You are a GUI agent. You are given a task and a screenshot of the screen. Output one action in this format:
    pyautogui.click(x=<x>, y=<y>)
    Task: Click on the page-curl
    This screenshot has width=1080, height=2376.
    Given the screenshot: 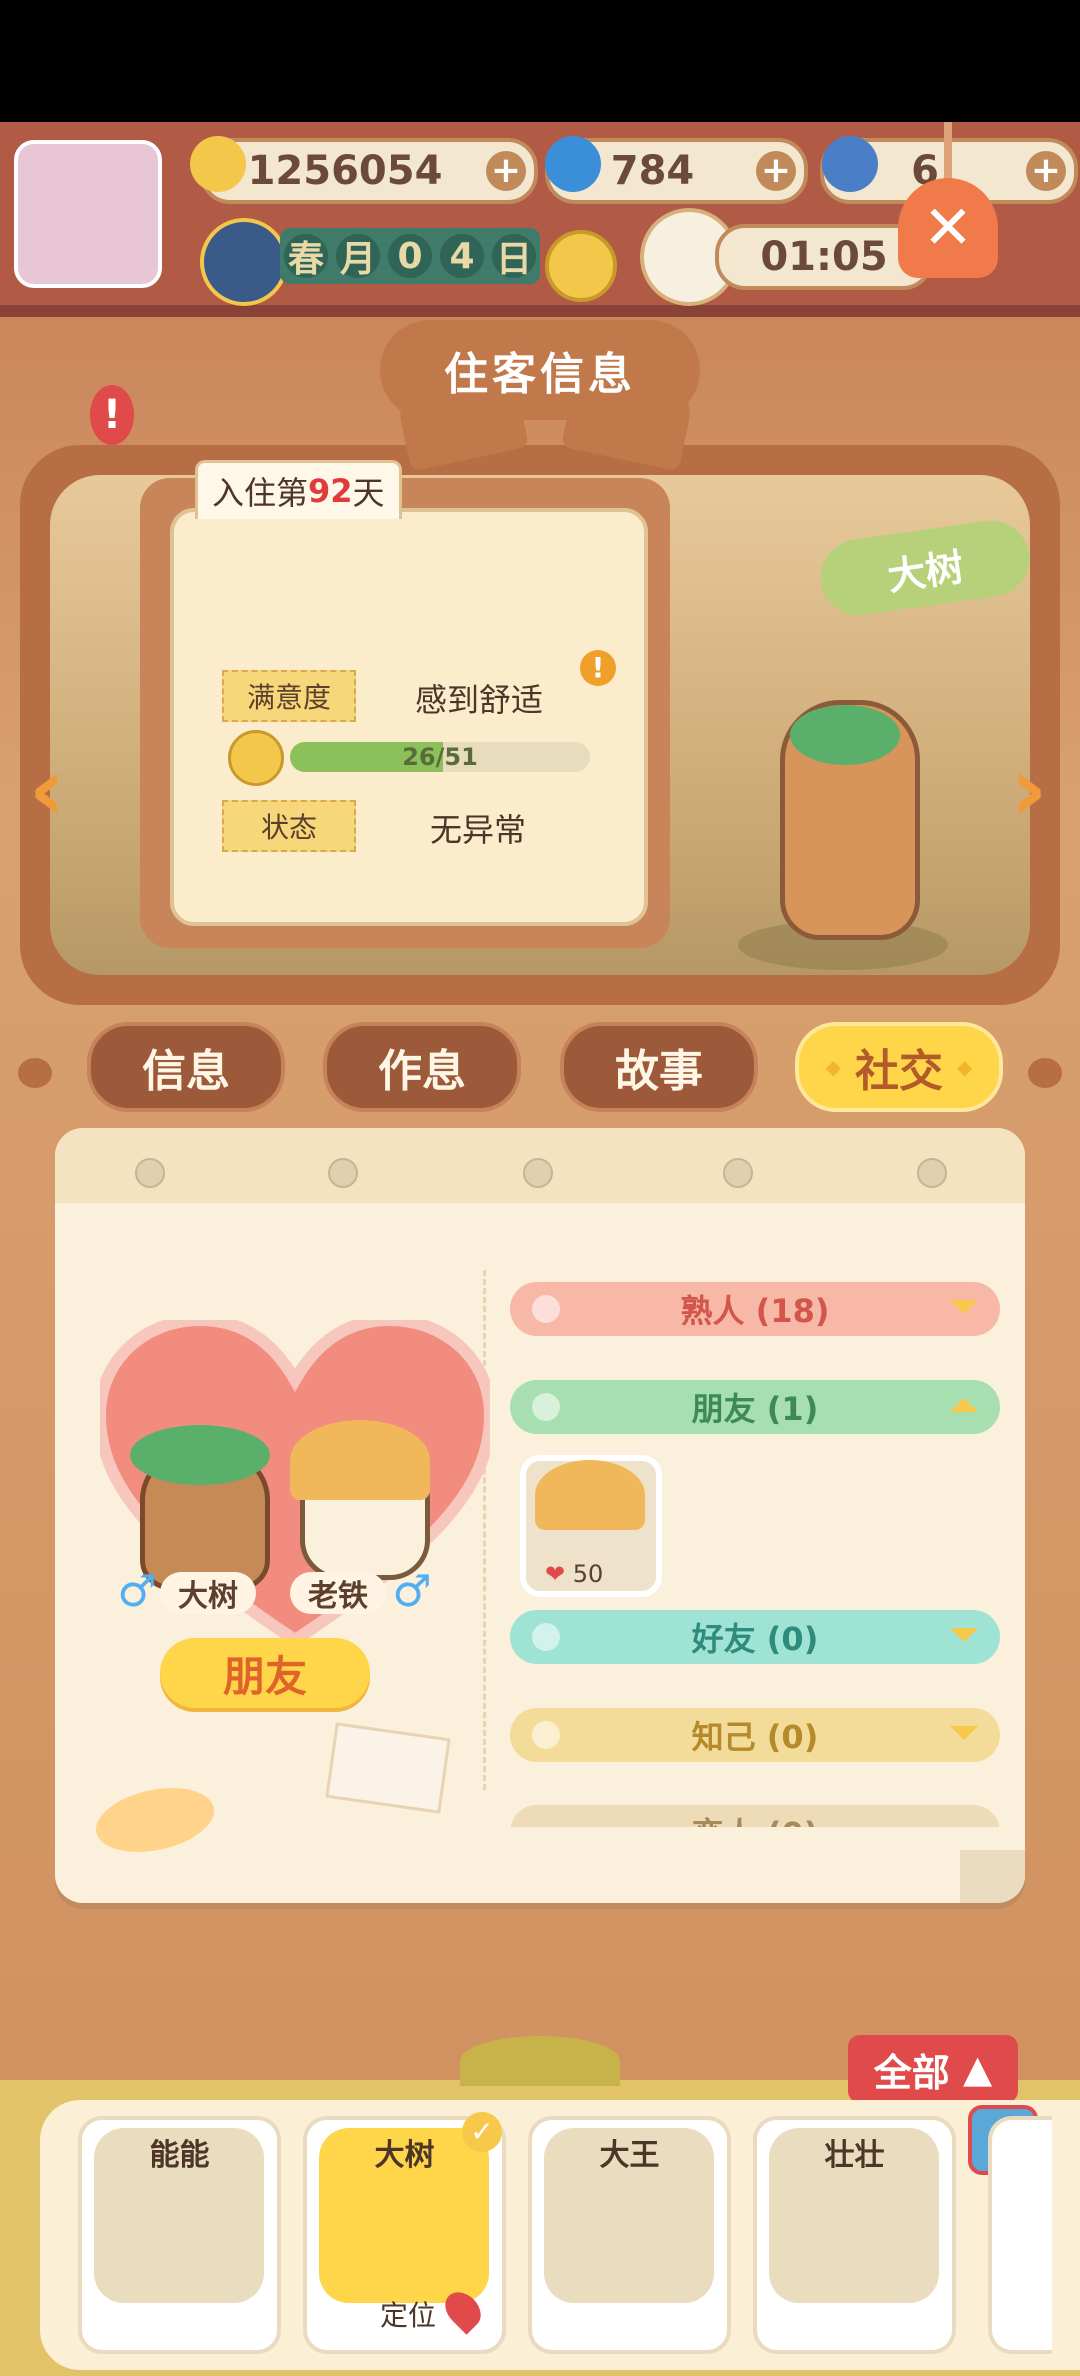 What is the action you would take?
    pyautogui.click(x=992, y=1876)
    